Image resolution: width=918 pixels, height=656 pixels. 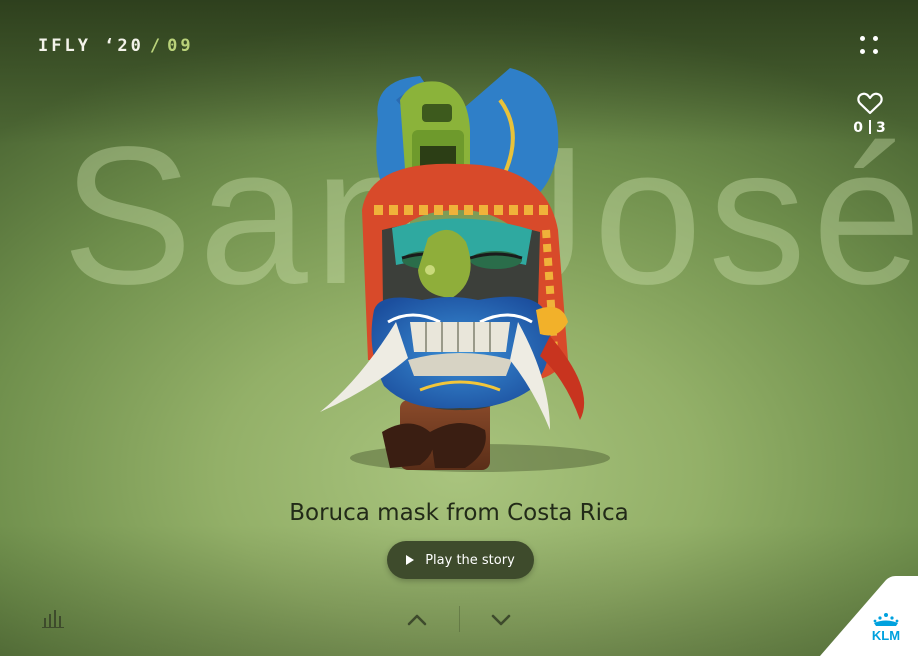 I want to click on equalizer-icon, so click(x=54, y=619).